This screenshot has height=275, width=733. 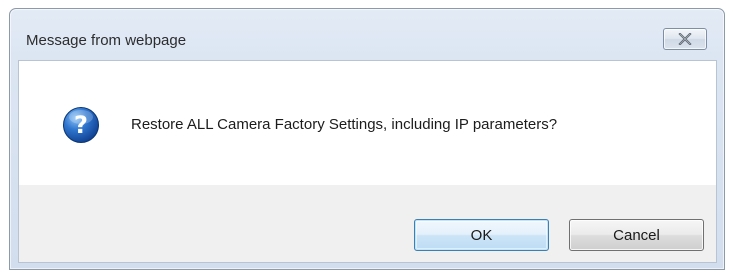 I want to click on question-icon: ?, so click(x=81, y=125).